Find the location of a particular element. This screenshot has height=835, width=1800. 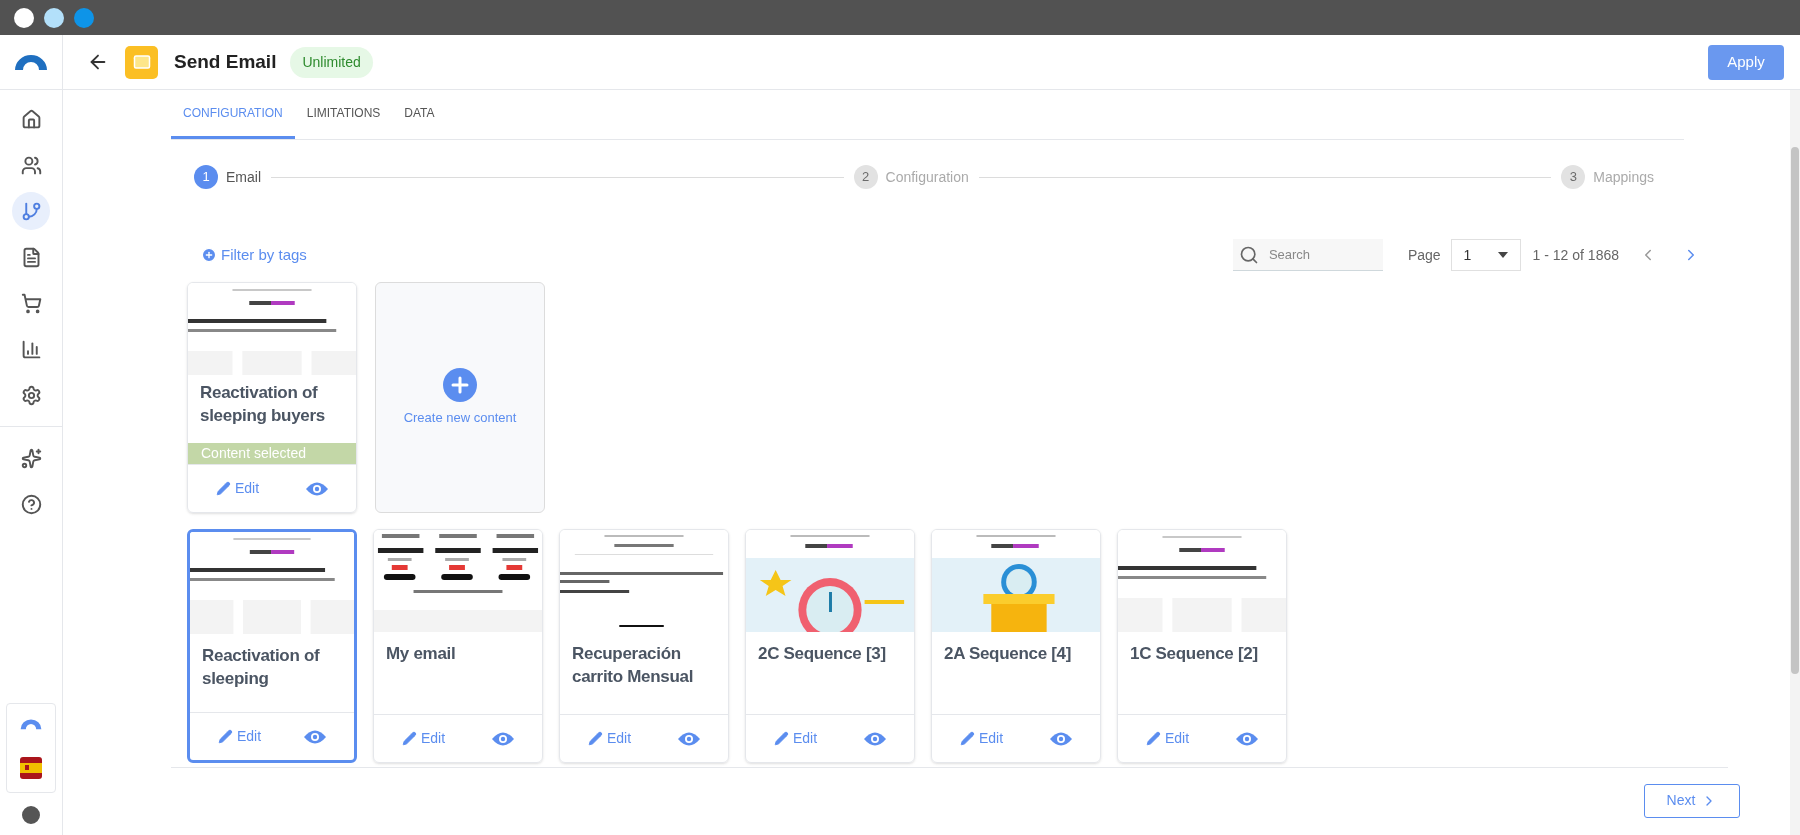

card-title: 1C Sequence [2] is located at coordinates (1194, 654).